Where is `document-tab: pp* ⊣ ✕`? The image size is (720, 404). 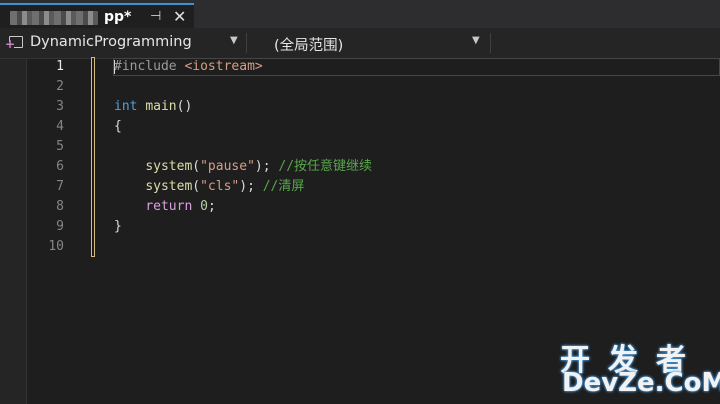
document-tab: pp* ⊣ ✕ is located at coordinates (97, 15).